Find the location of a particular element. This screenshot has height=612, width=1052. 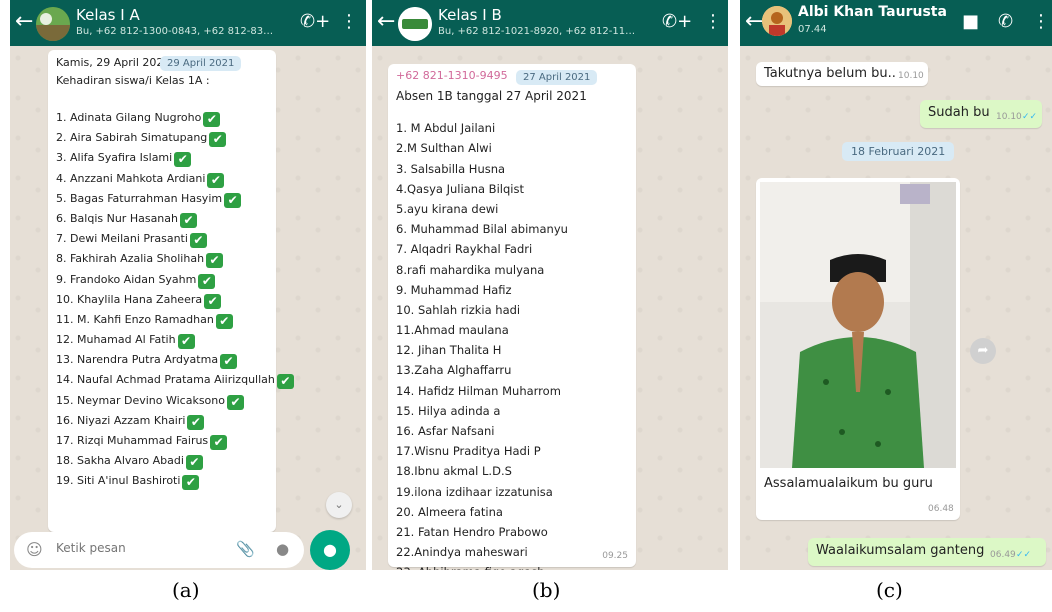

student-row: 14. Naufal Achmad Pratama Aiirizqullah ✔ is located at coordinates (175, 380).